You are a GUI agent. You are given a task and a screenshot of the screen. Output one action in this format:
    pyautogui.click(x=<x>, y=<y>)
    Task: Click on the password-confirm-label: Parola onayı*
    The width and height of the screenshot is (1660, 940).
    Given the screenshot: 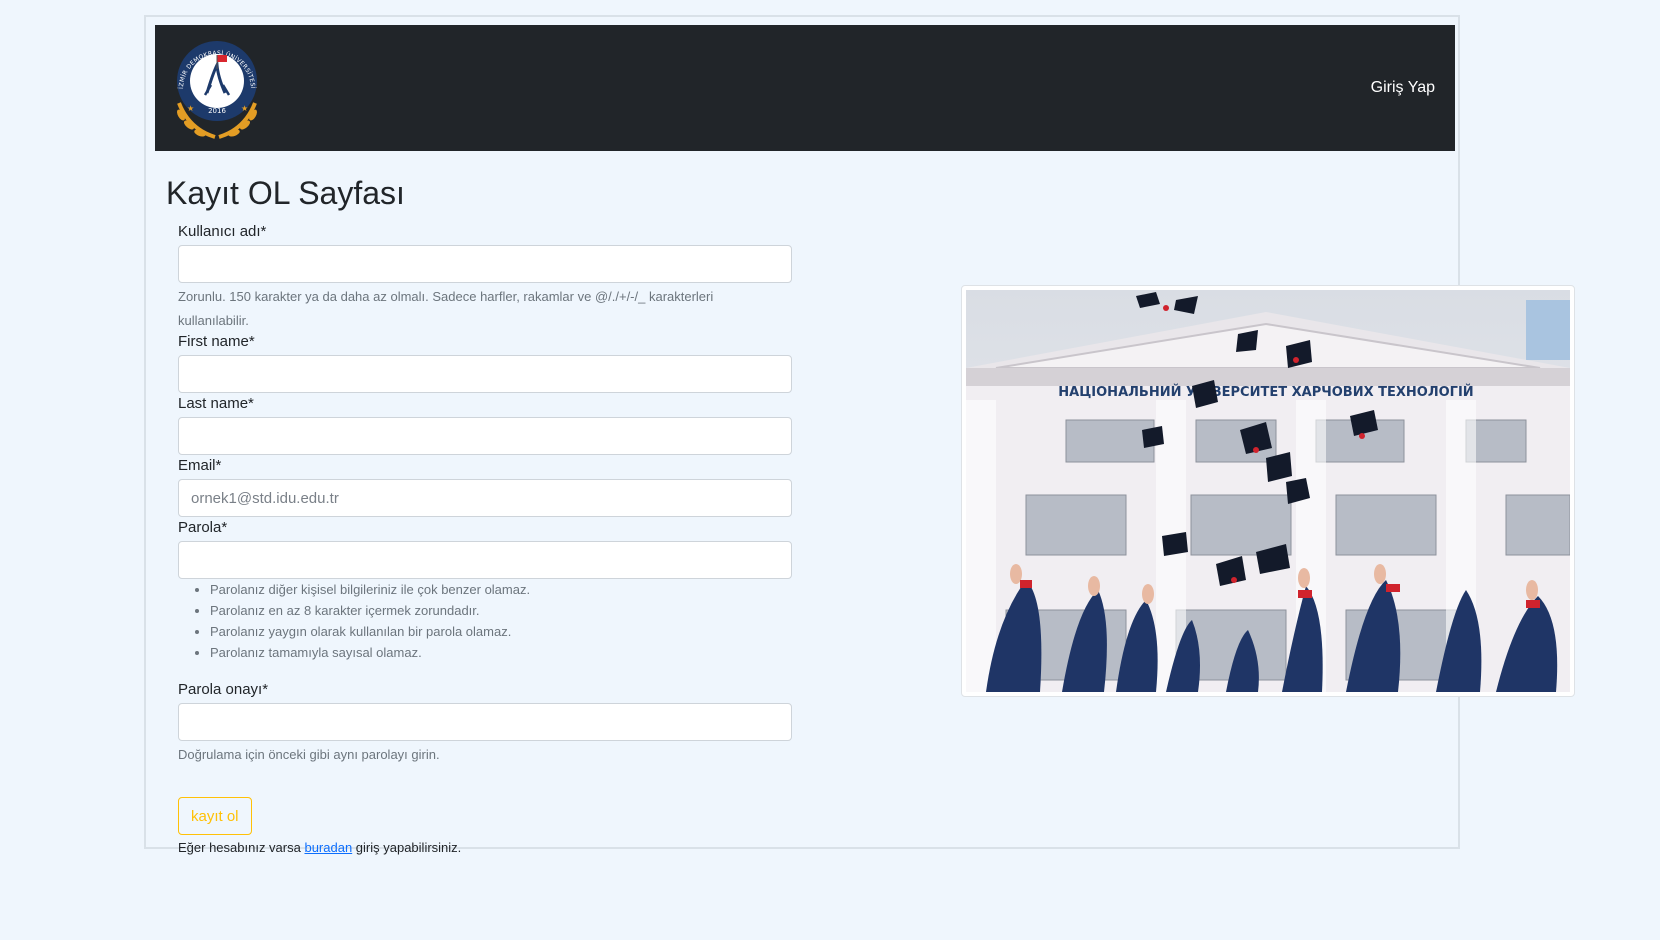 What is the action you would take?
    pyautogui.click(x=223, y=689)
    